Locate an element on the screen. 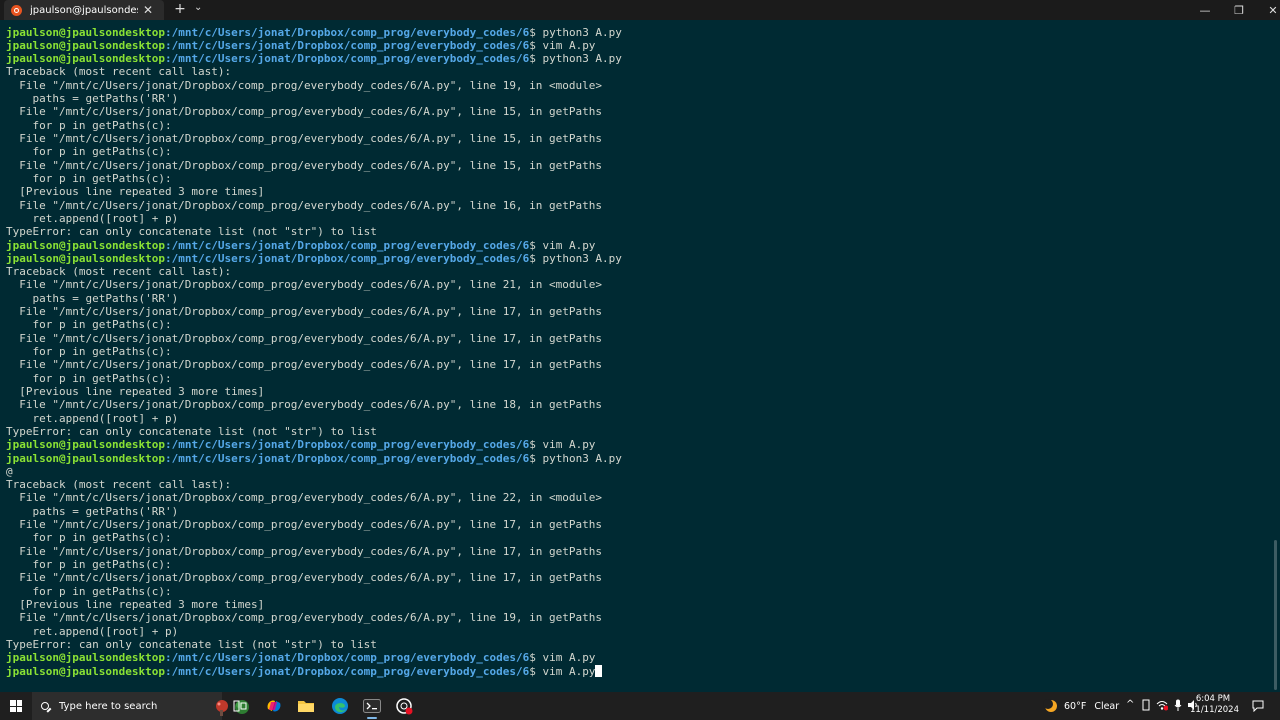  windows-logo-icon is located at coordinates (16, 706).